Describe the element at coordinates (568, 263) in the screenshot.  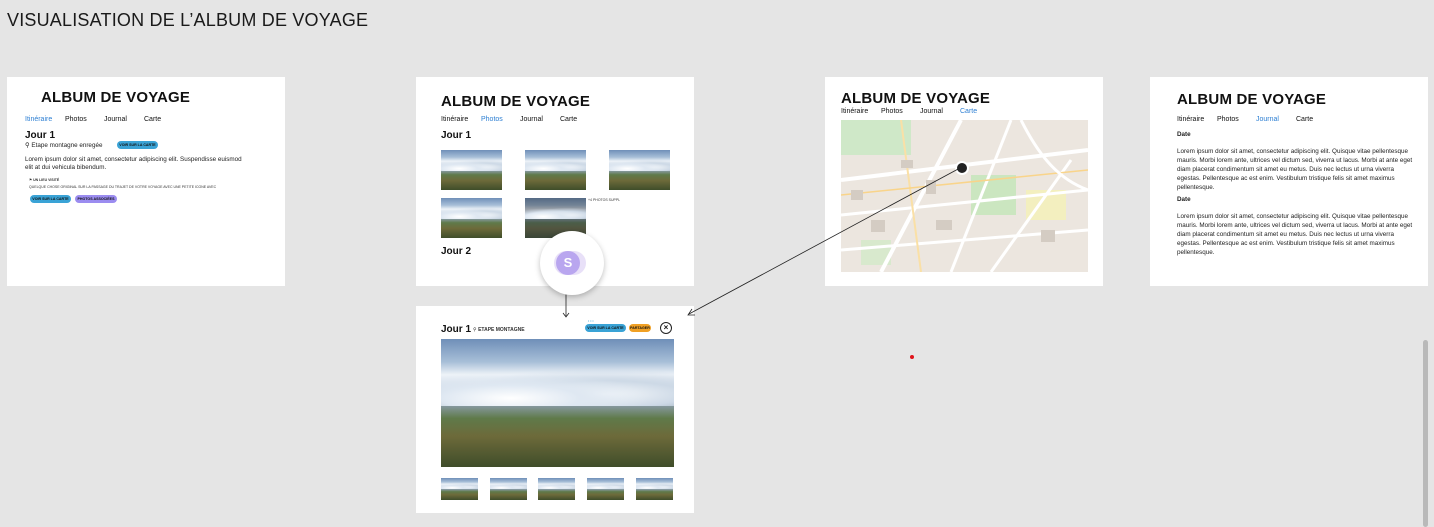
I see `avatar-initial: S` at that location.